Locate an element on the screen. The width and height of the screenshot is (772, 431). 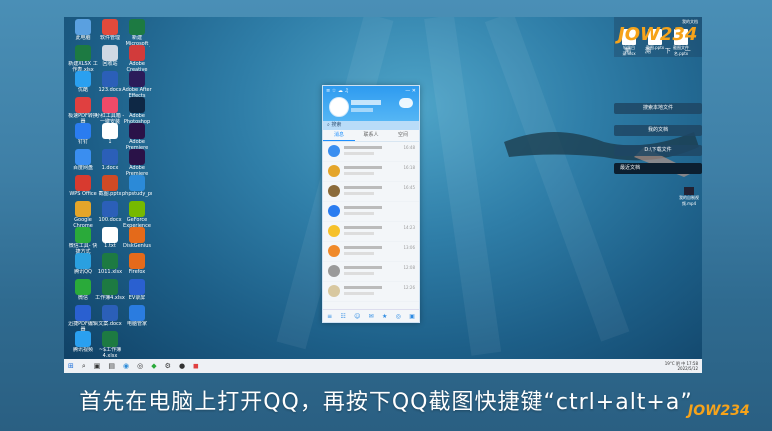
qq-toolbar-icon: ≡ is located at coordinates (329, 316).